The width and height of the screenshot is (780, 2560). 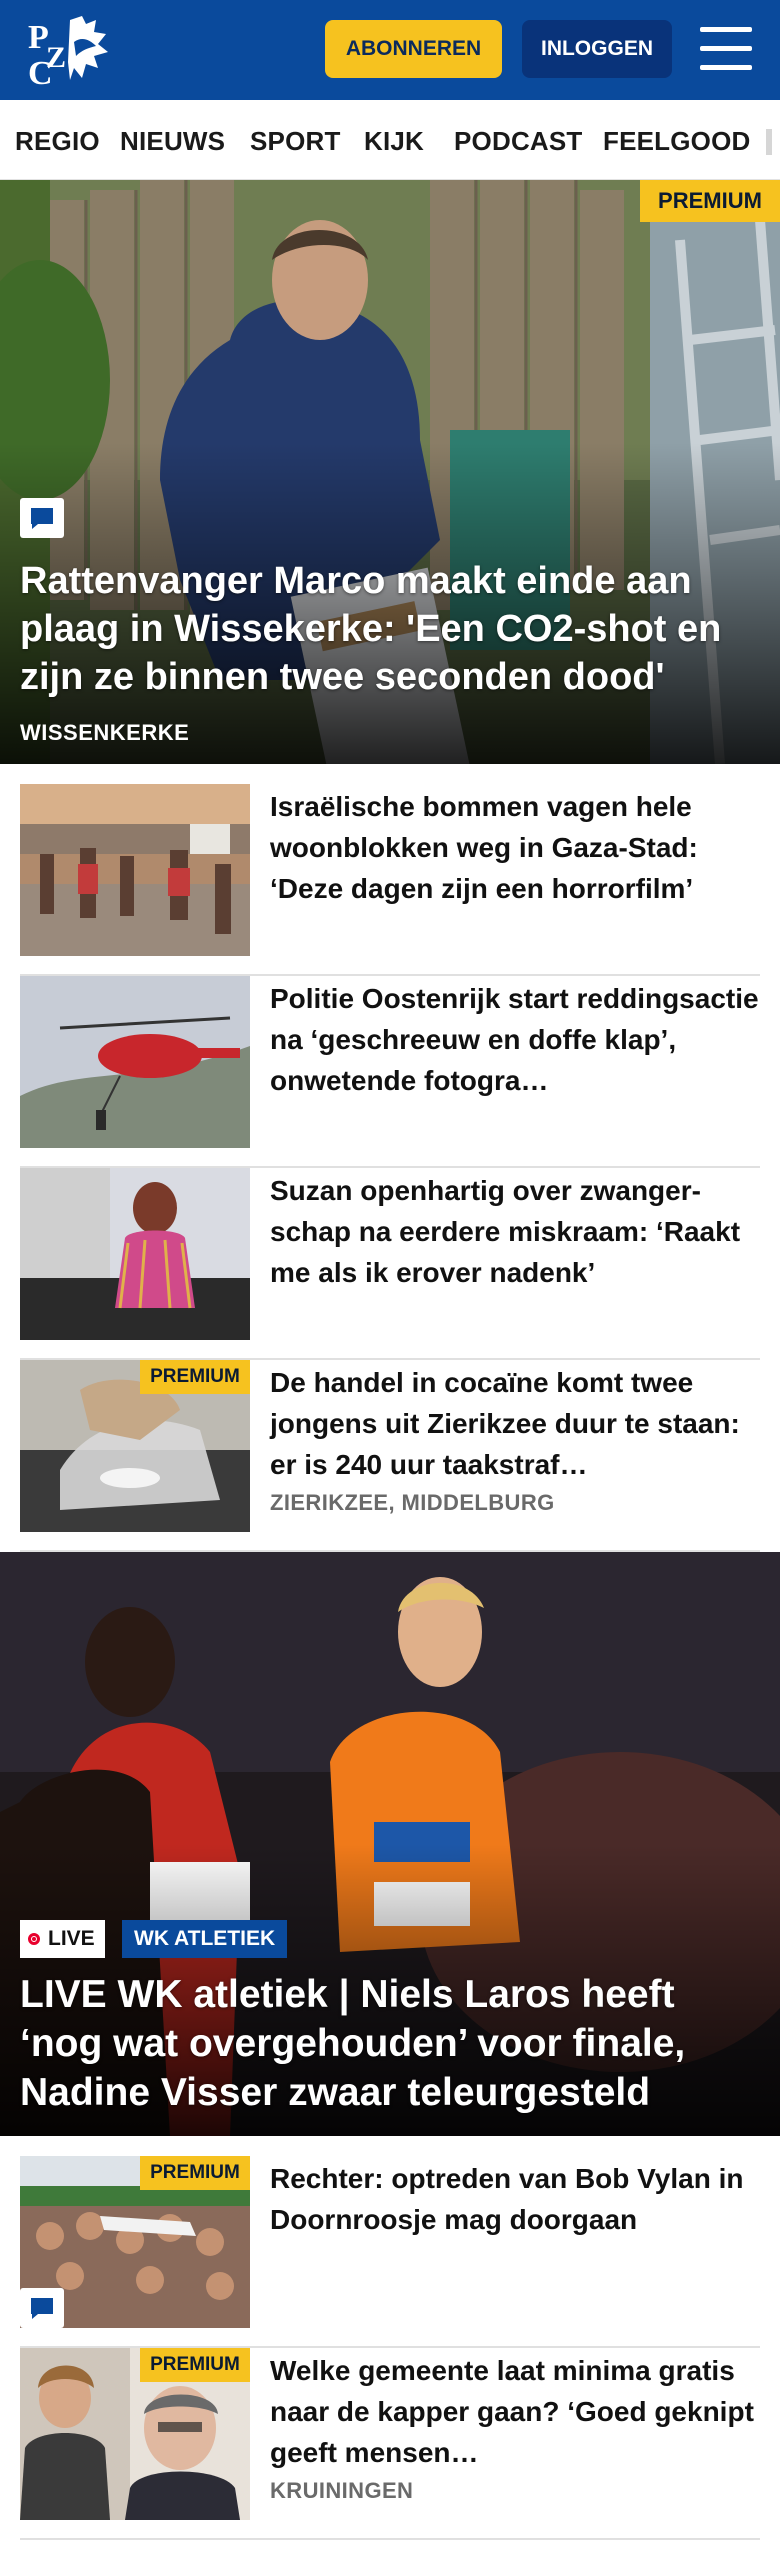 What do you see at coordinates (342, 2490) in the screenshot?
I see `article-location: KRUININGEN` at bounding box center [342, 2490].